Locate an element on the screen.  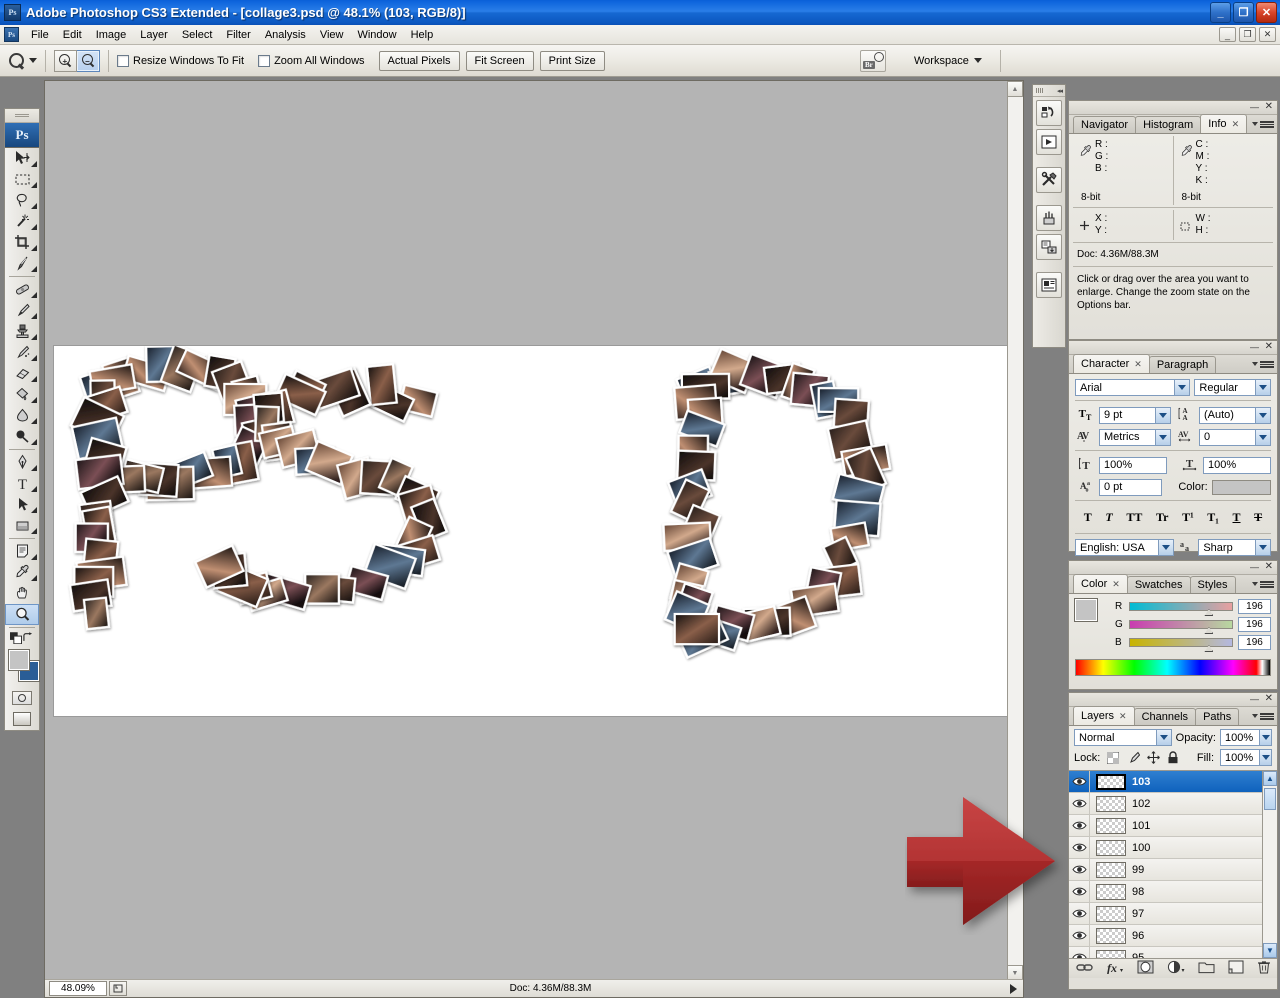
zoom-all-windows-checkbox is located at coordinates (264, 60).